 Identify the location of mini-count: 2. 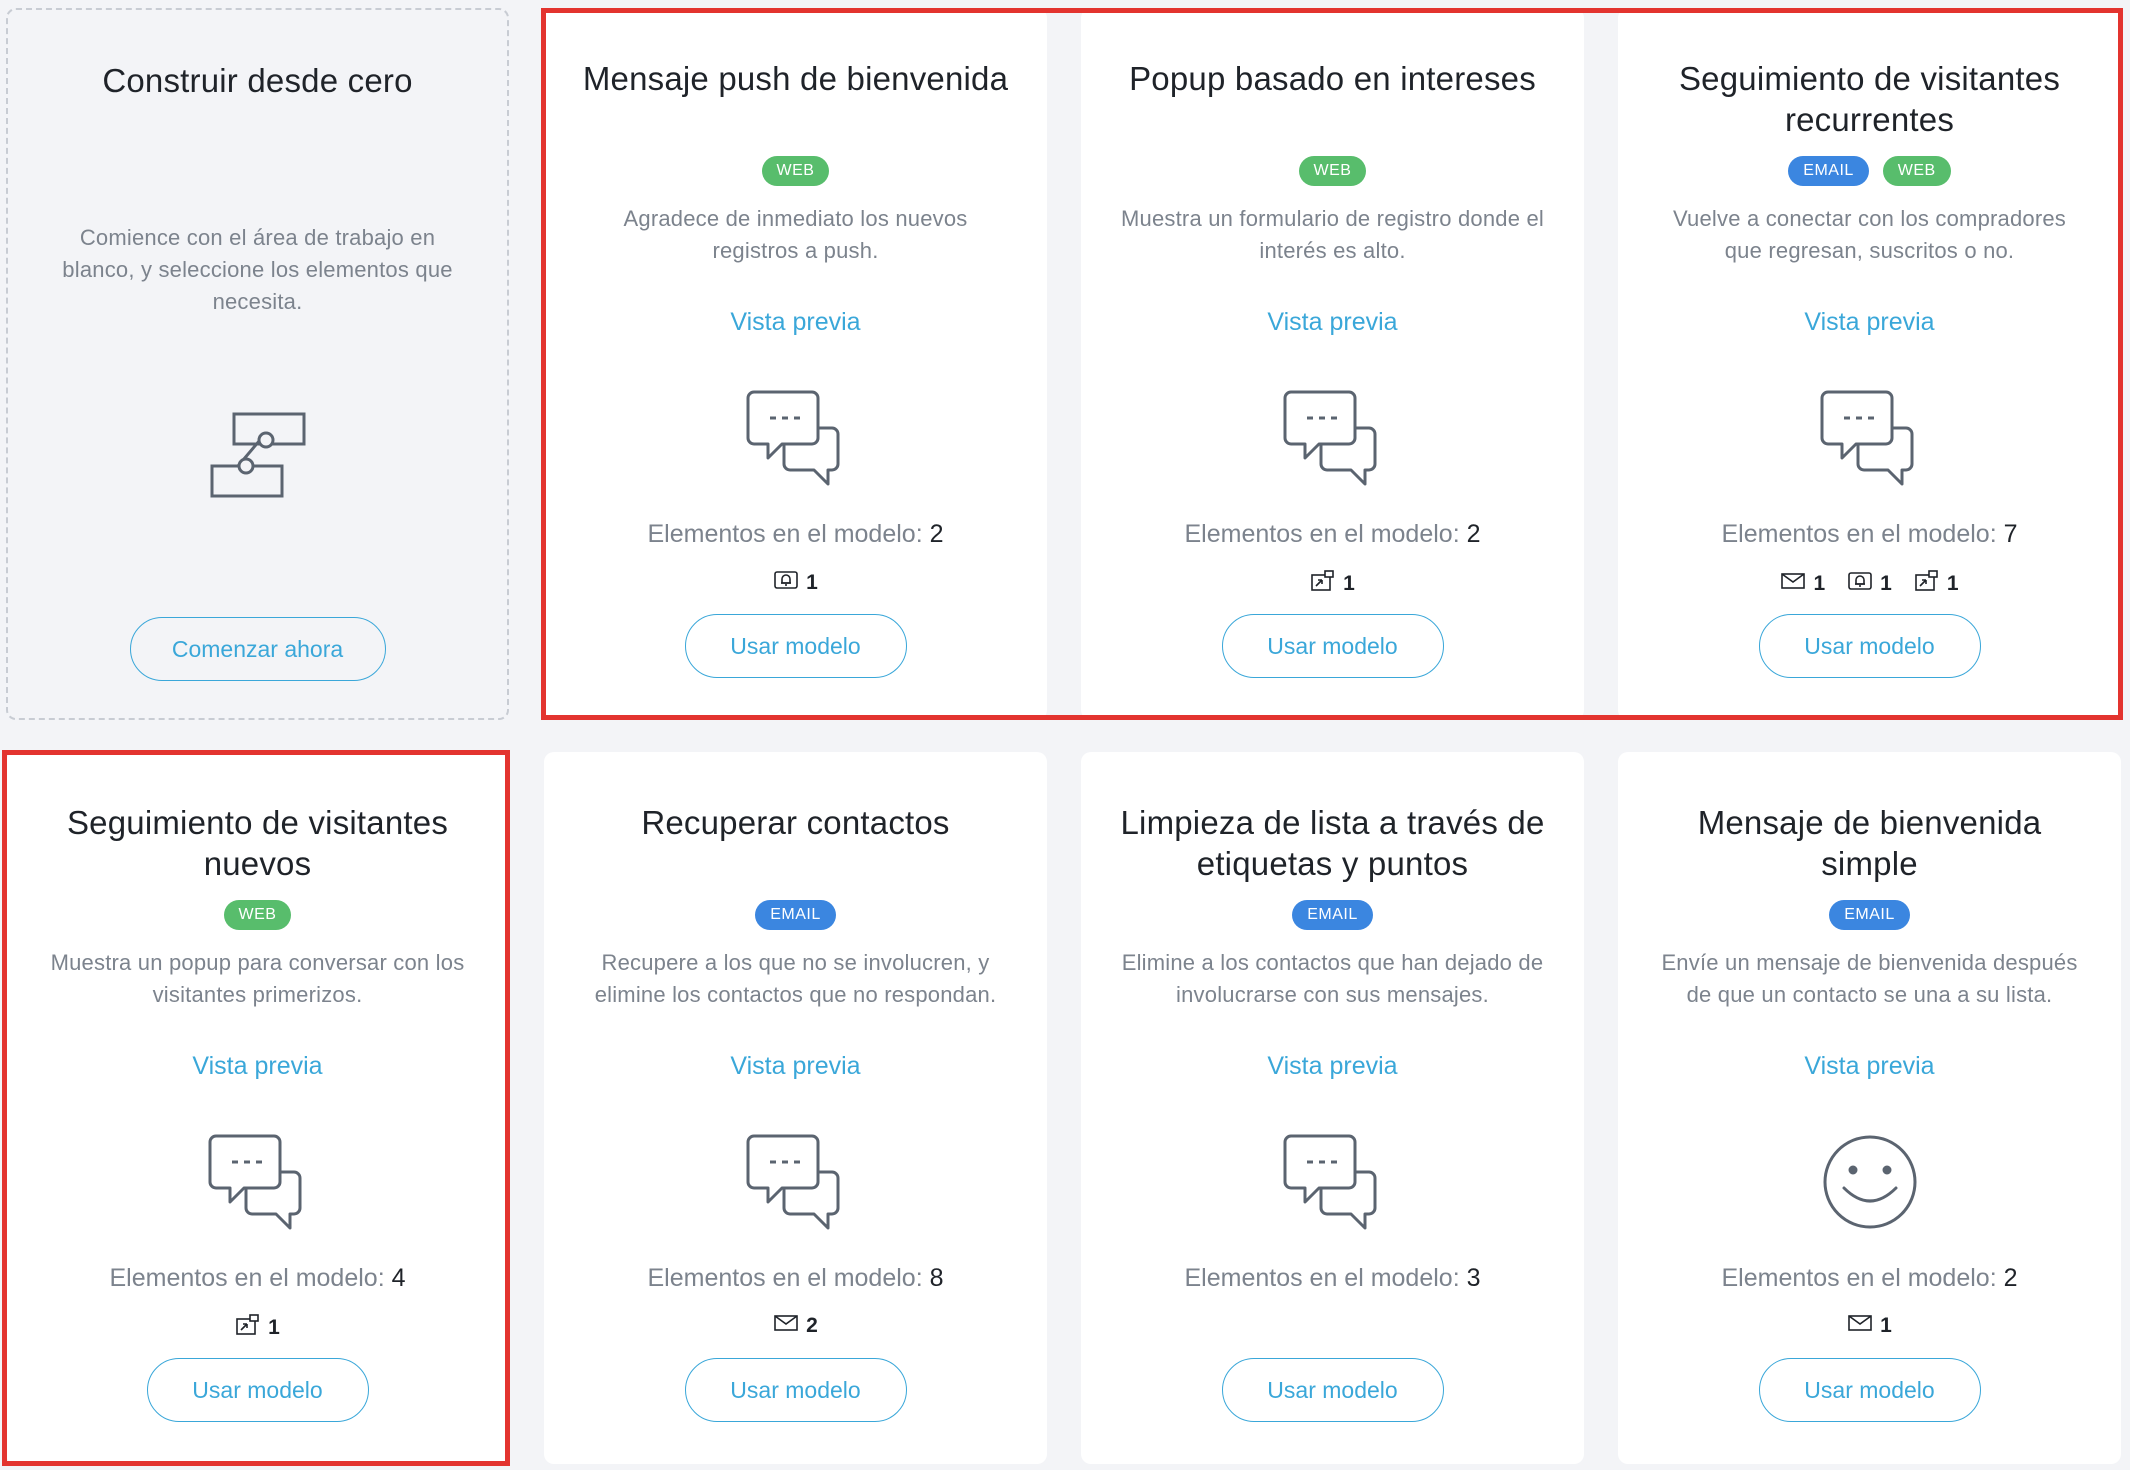
(795, 1326).